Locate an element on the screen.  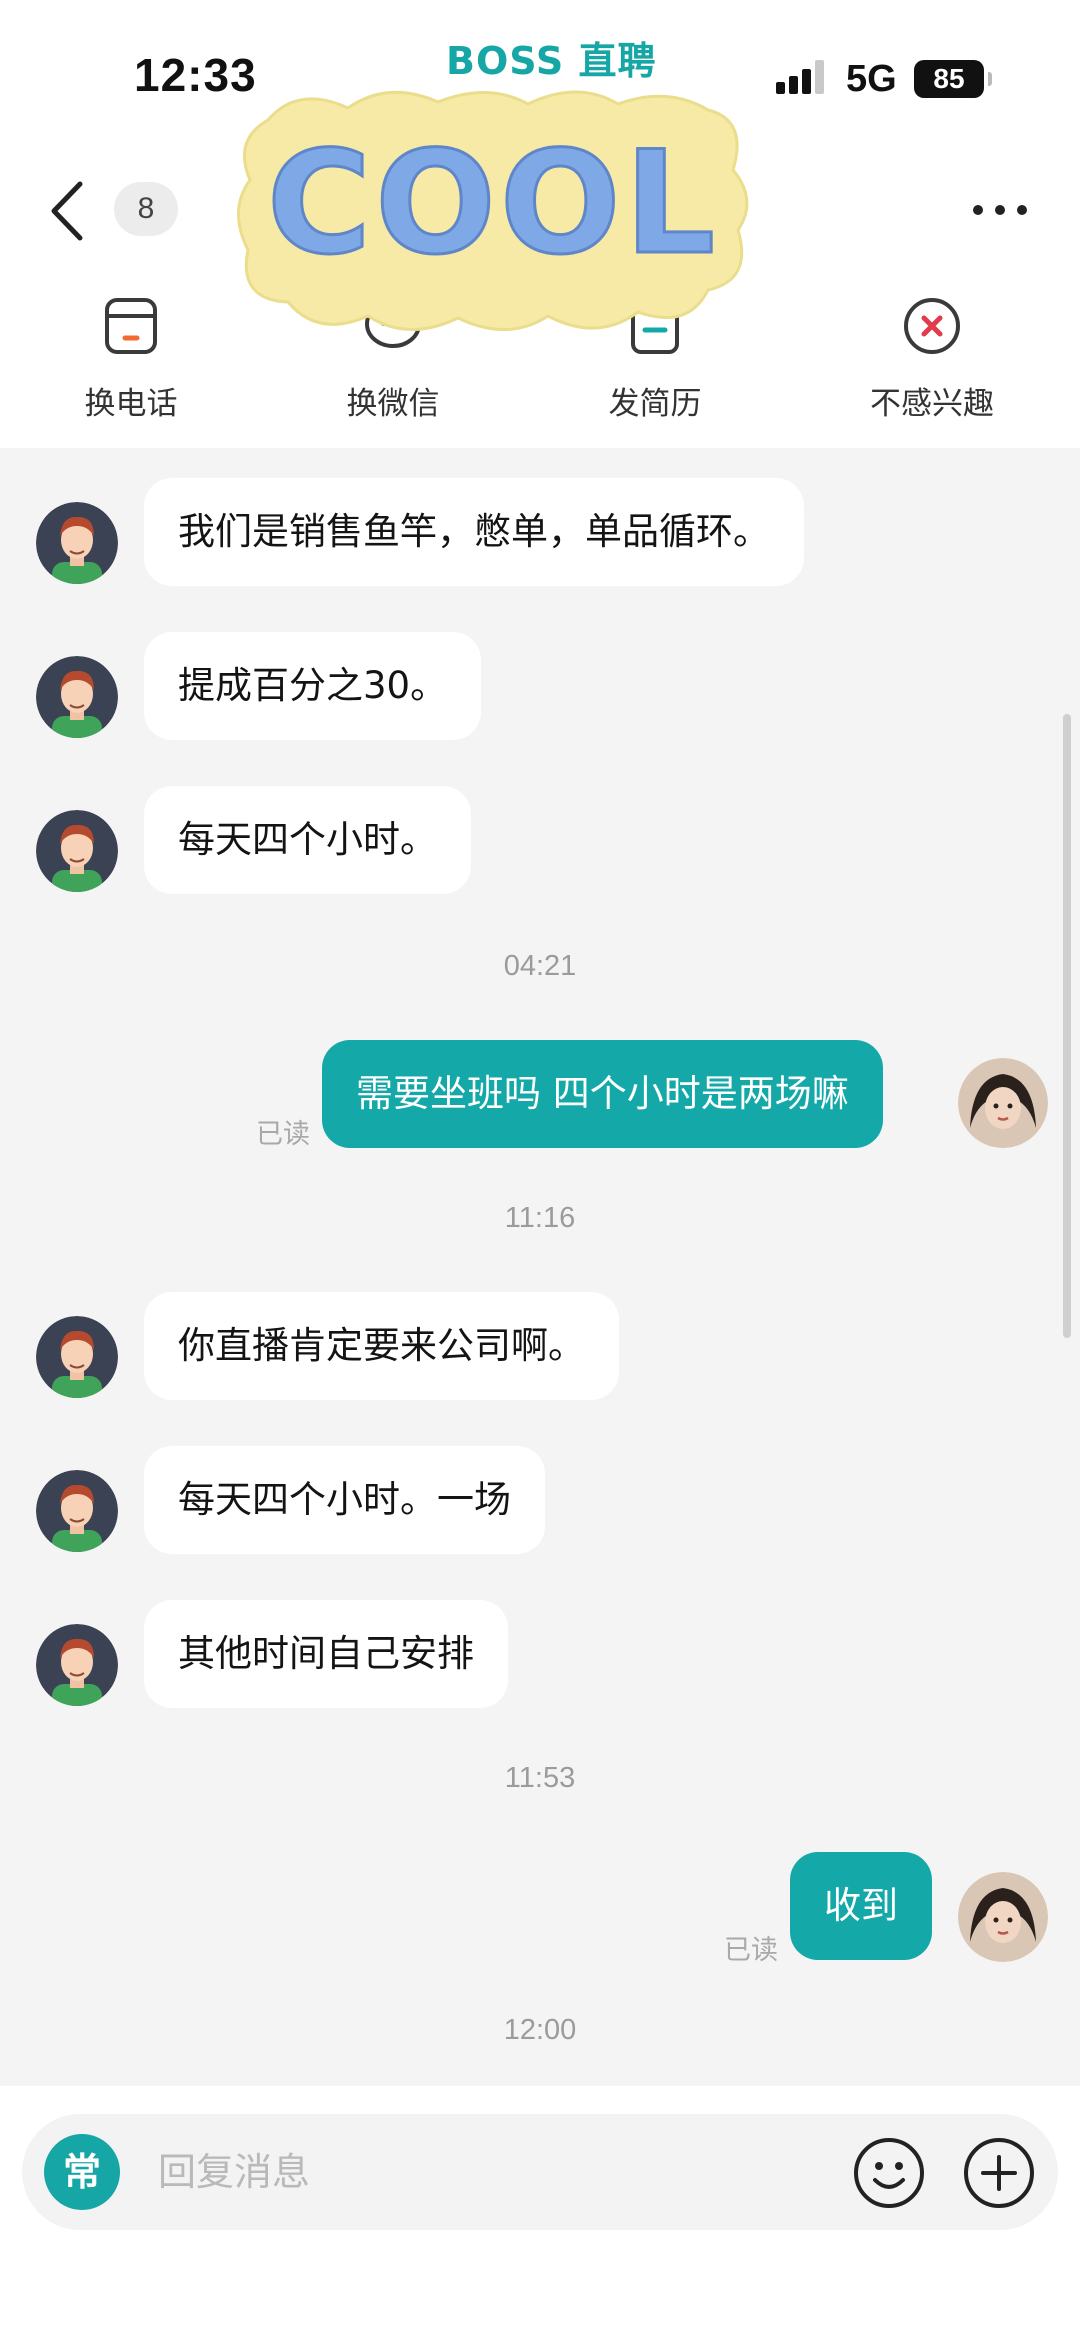
action-label: 不感兴趣 is located at coordinates (932, 404).